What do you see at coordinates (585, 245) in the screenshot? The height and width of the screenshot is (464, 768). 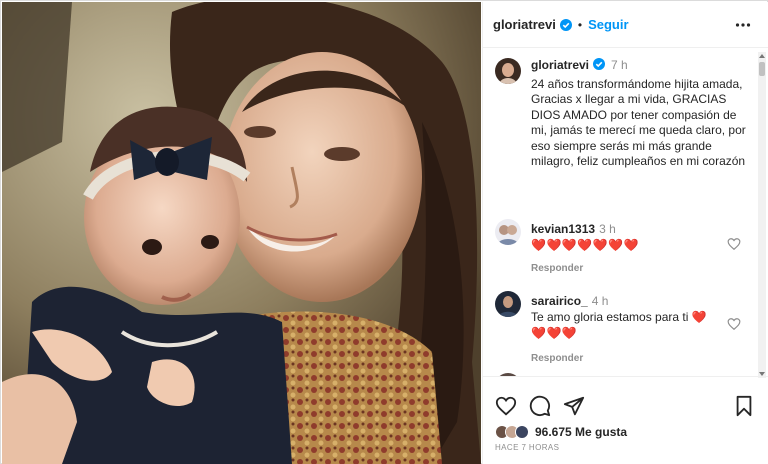 I see `comment-text: ❤️❤️❤️❤️❤️❤️❤️` at bounding box center [585, 245].